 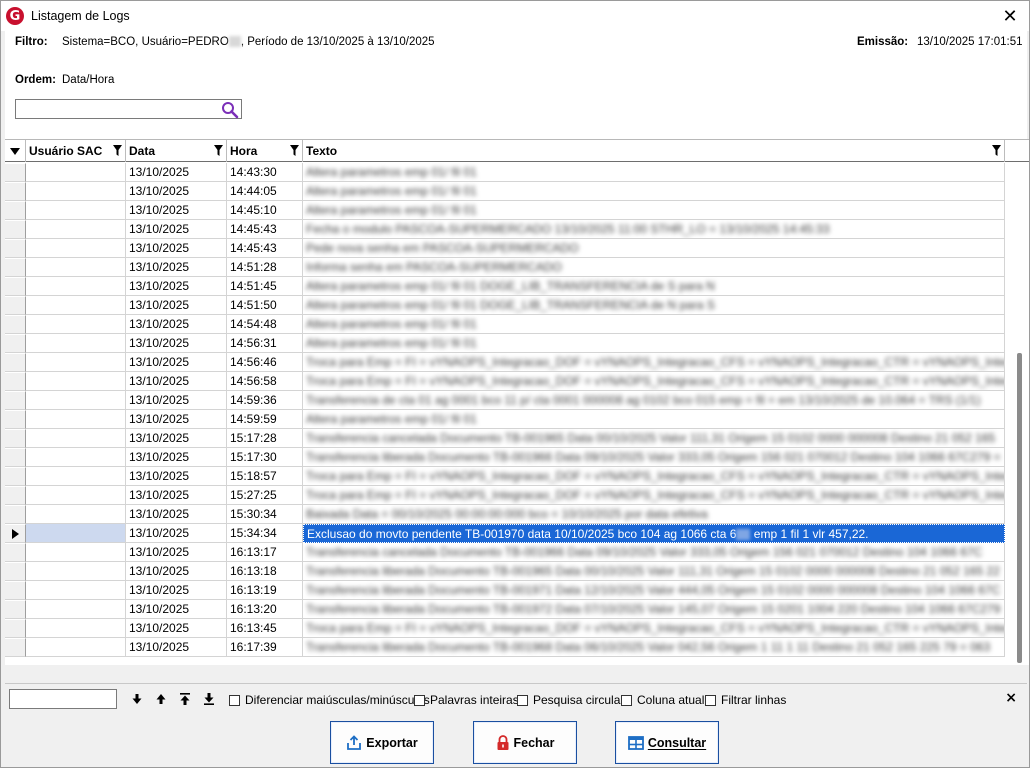 I want to click on cell-hora: 16:13:19, so click(x=265, y=590).